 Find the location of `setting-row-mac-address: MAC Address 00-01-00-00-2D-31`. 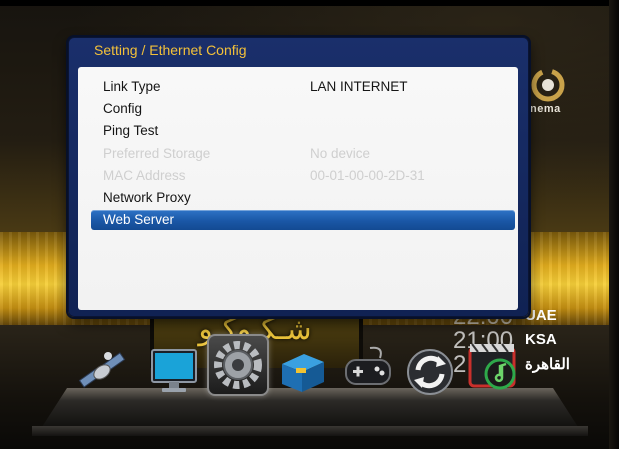

setting-row-mac-address: MAC Address 00-01-00-00-2D-31 is located at coordinates (298, 176).